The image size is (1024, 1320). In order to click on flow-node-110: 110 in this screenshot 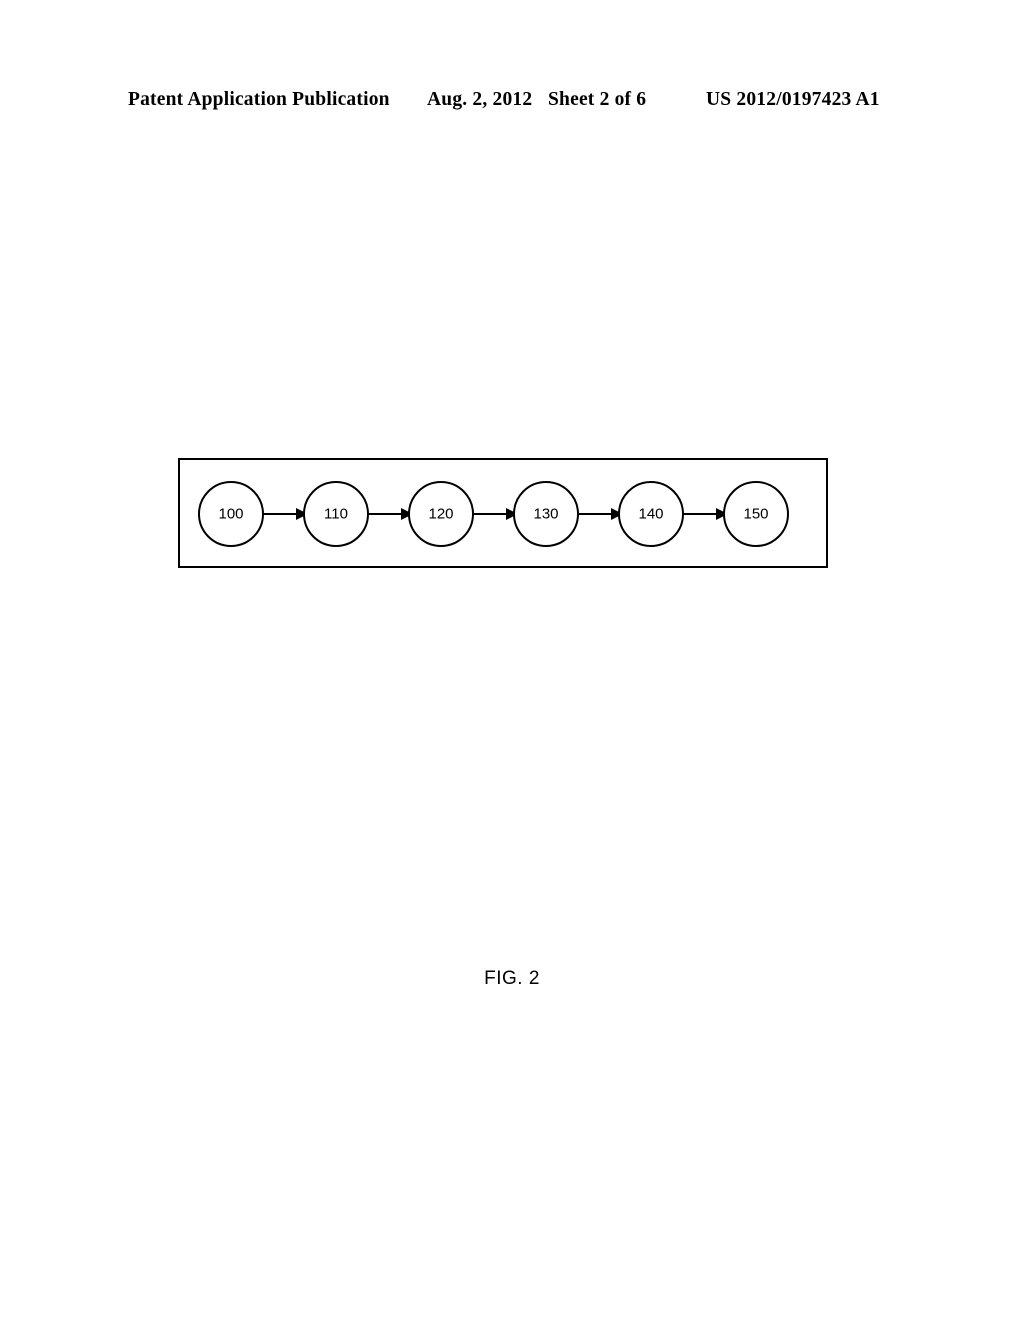, I will do `click(336, 514)`.